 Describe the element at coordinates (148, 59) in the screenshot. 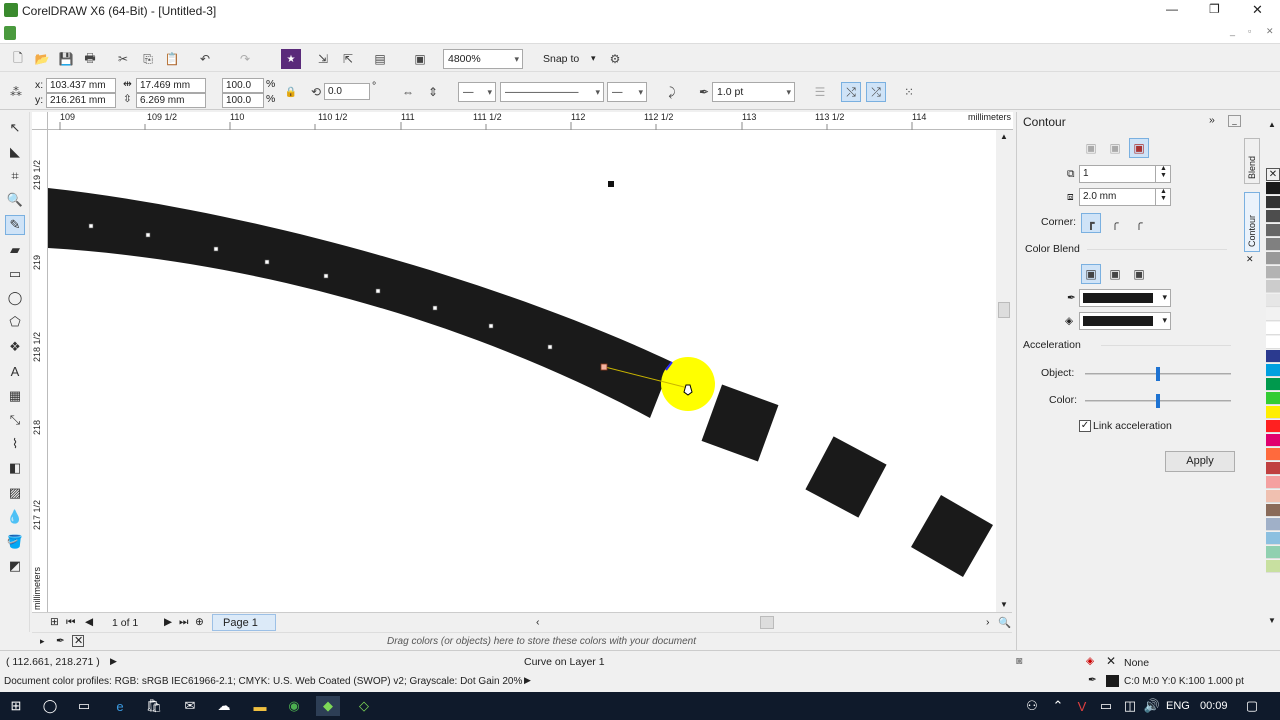

I see `copy-icon: ⎘` at that location.